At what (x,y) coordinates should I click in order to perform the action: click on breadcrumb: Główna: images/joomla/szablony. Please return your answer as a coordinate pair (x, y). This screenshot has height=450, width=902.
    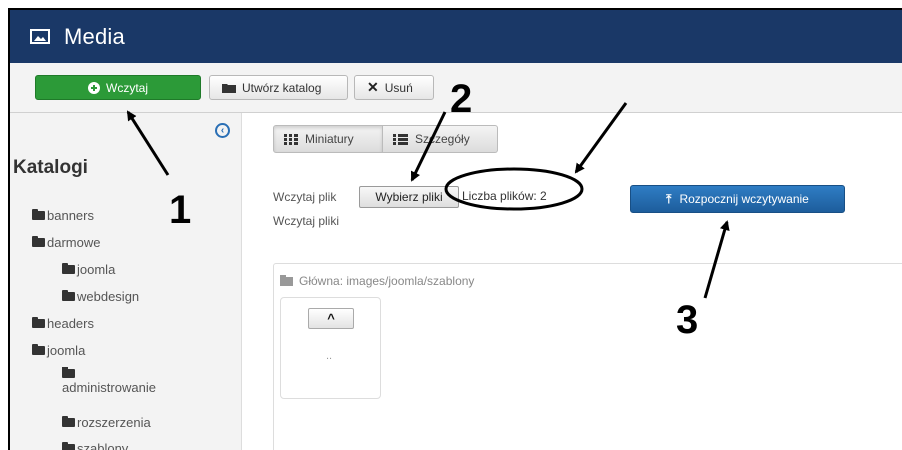
    Looking at the image, I should click on (377, 281).